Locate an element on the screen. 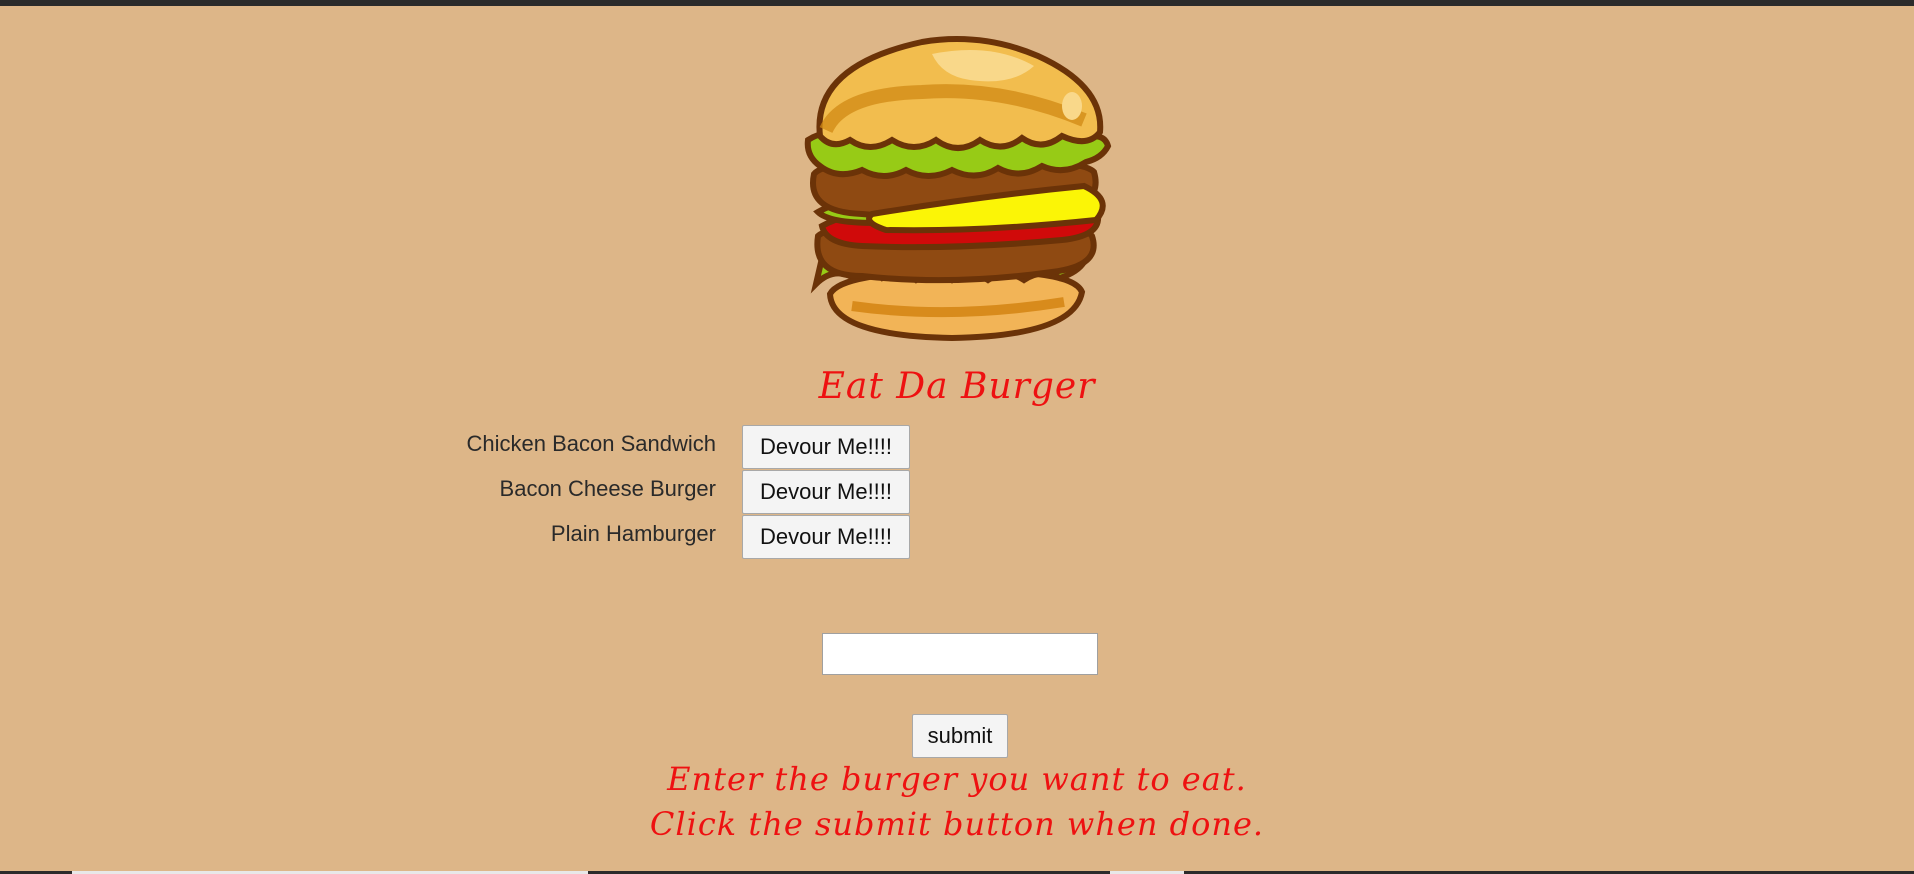 This screenshot has height=874, width=1914. burger-logo-icon is located at coordinates (957, 191).